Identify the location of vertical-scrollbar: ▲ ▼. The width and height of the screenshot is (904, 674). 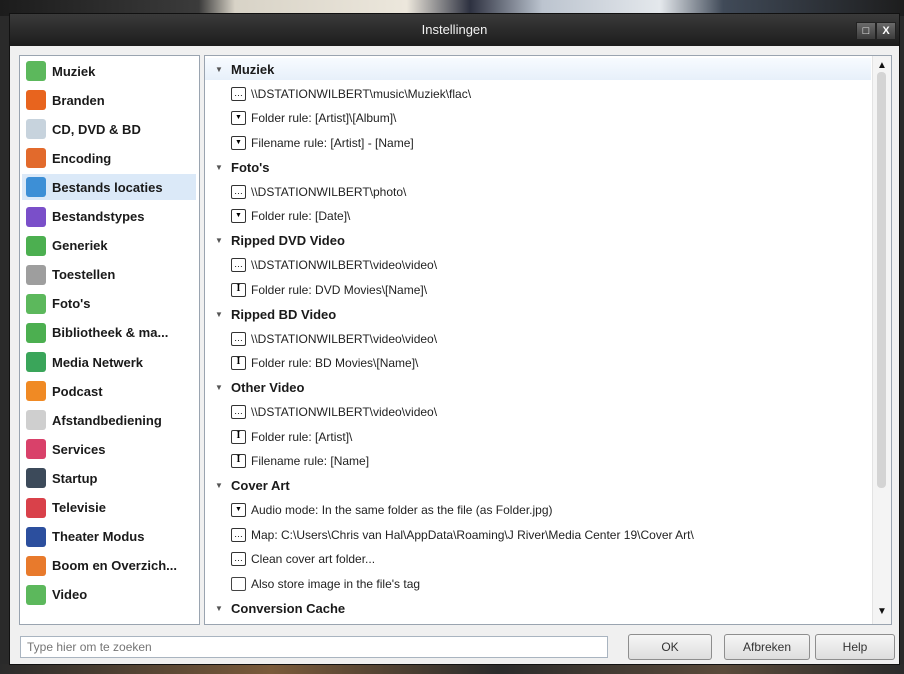
(881, 340).